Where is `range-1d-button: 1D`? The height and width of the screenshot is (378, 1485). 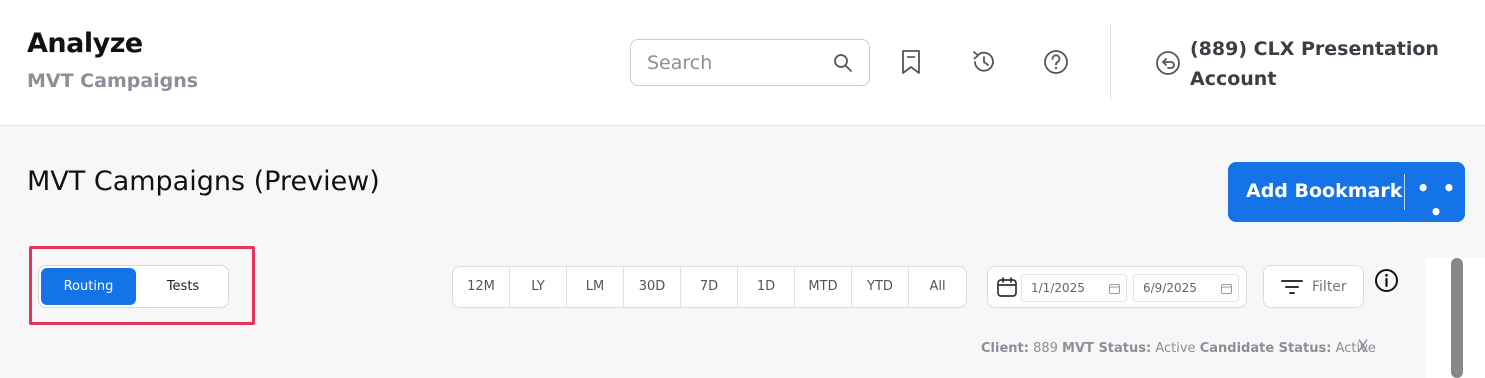
range-1d-button: 1D is located at coordinates (766, 287).